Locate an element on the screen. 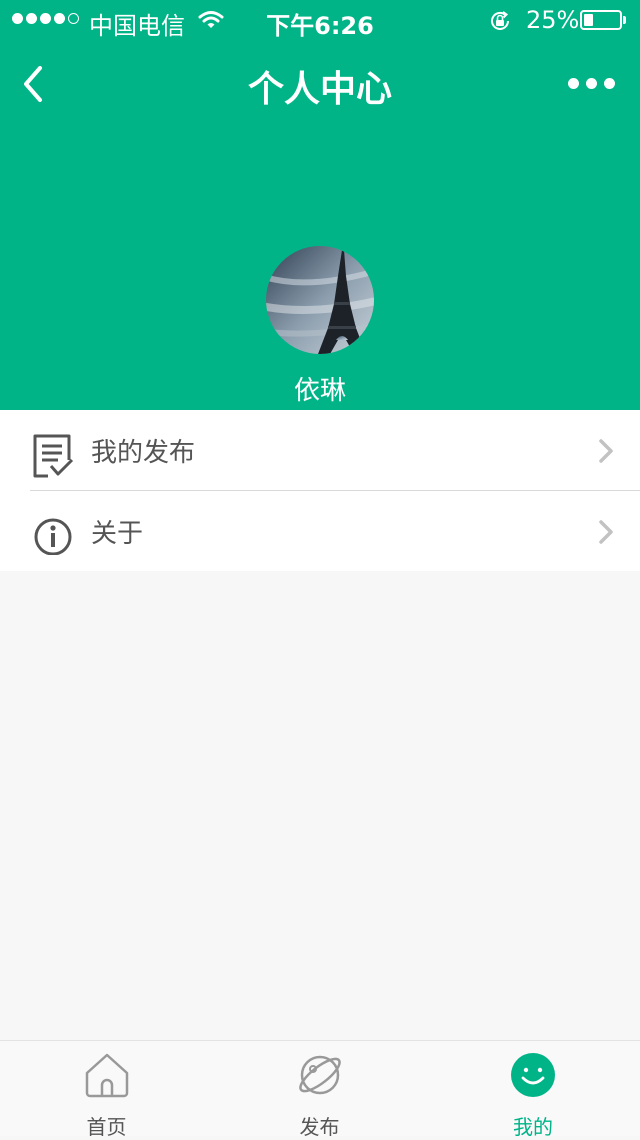 The height and width of the screenshot is (1140, 640). page-title: 个人中心 is located at coordinates (319, 89).